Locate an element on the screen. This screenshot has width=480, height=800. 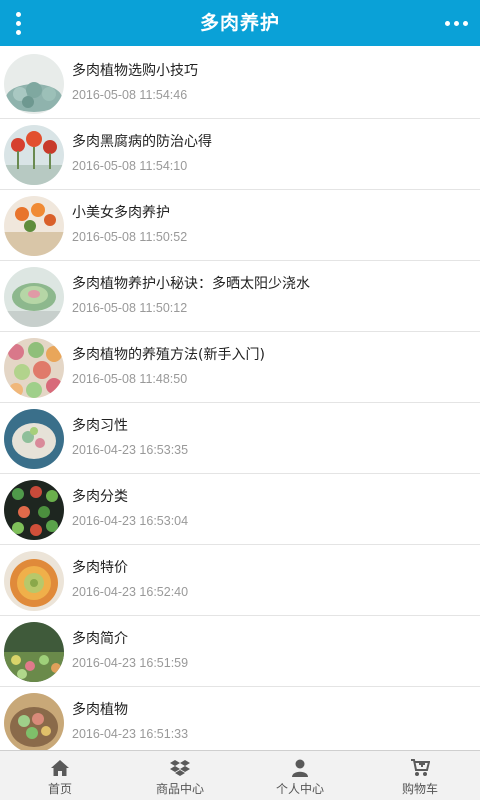
horizontal-dots-icon is located at coordinates (456, 23).